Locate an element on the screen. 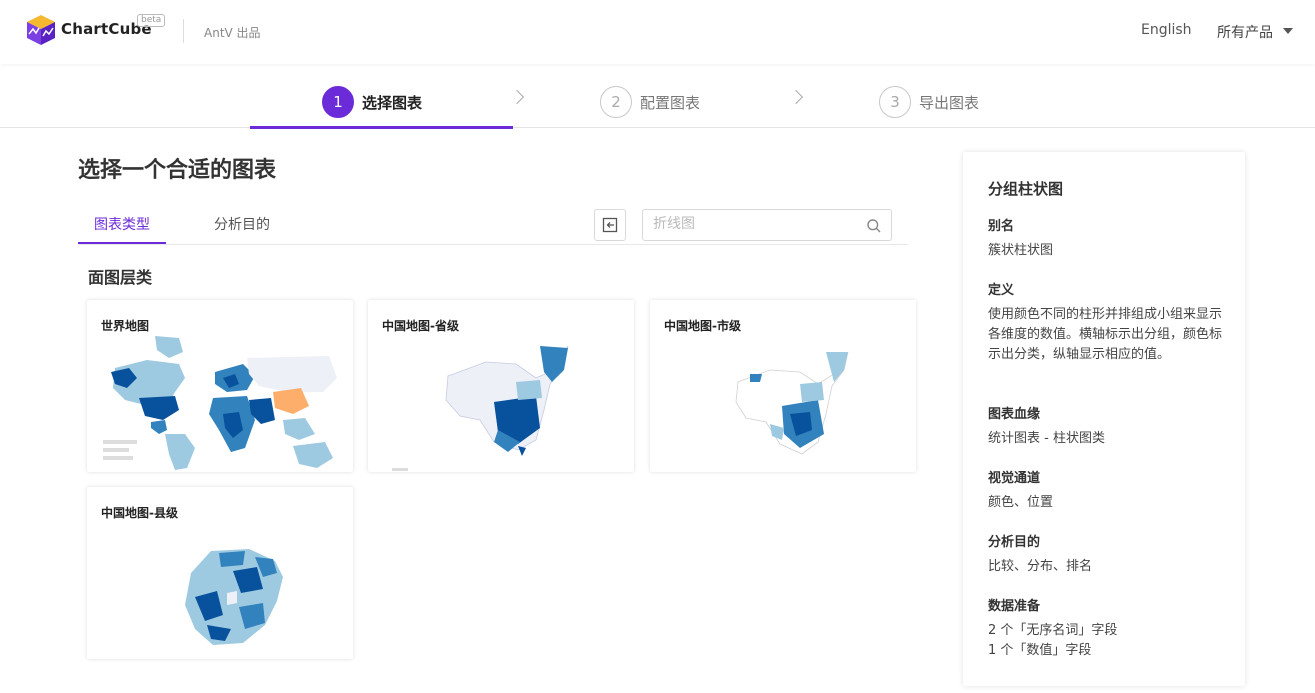 This screenshot has width=1315, height=693. page-title: 选择一个合适的图表 is located at coordinates (177, 170).